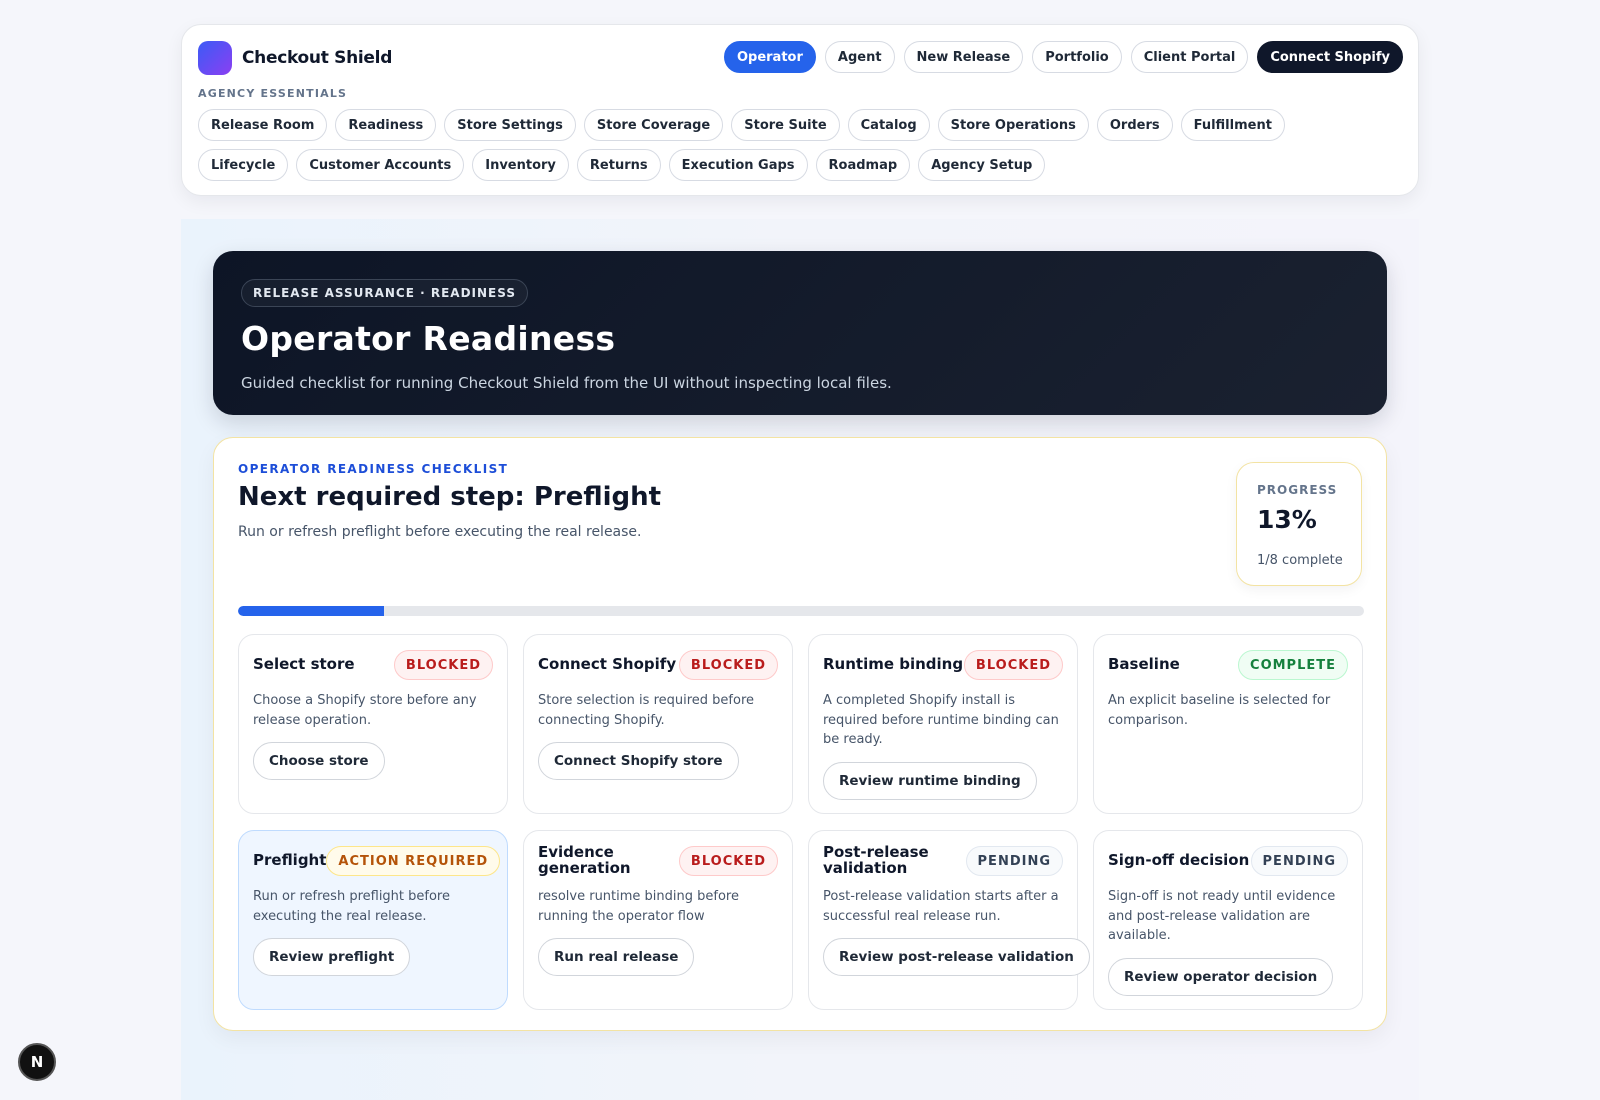 The height and width of the screenshot is (1100, 1600). I want to click on step-card-header: Select store BLOCKED, so click(373, 665).